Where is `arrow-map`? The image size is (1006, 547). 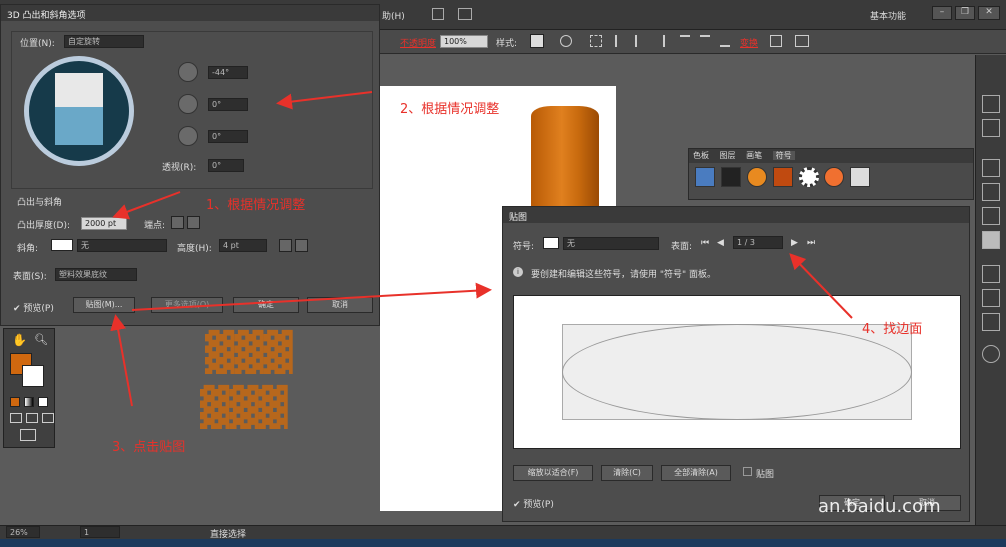 arrow-map is located at coordinates (311, 296).